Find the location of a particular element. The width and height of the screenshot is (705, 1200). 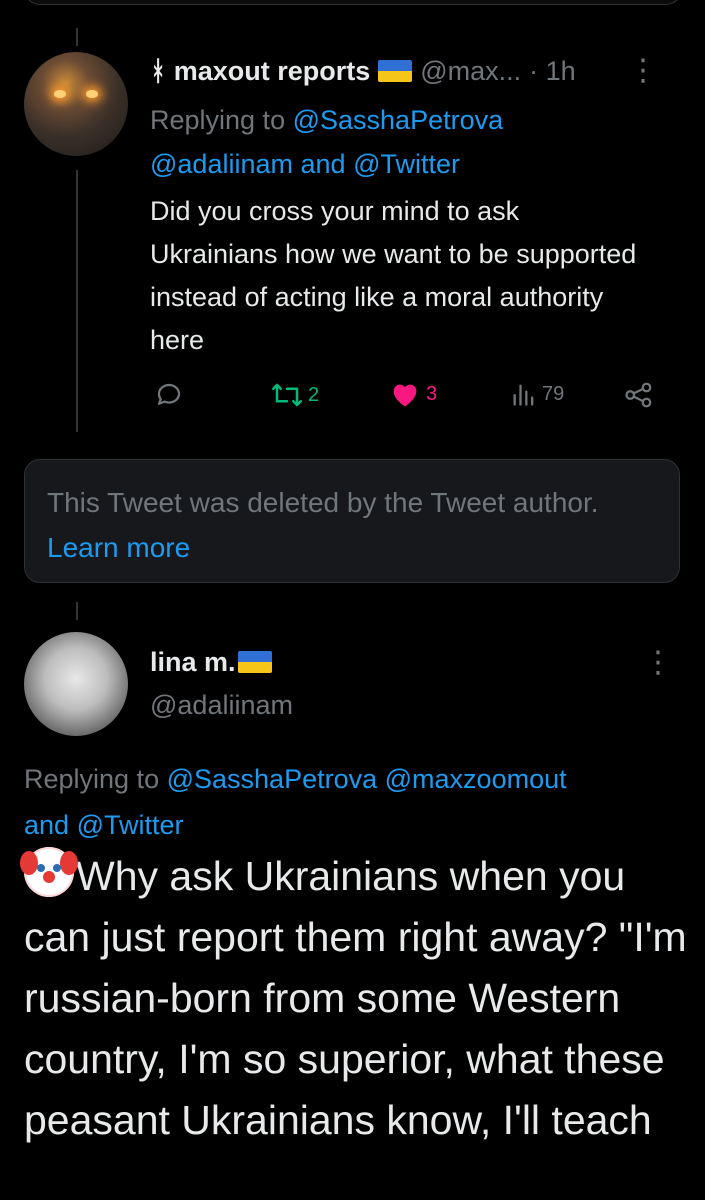

share-icon is located at coordinates (638, 395).